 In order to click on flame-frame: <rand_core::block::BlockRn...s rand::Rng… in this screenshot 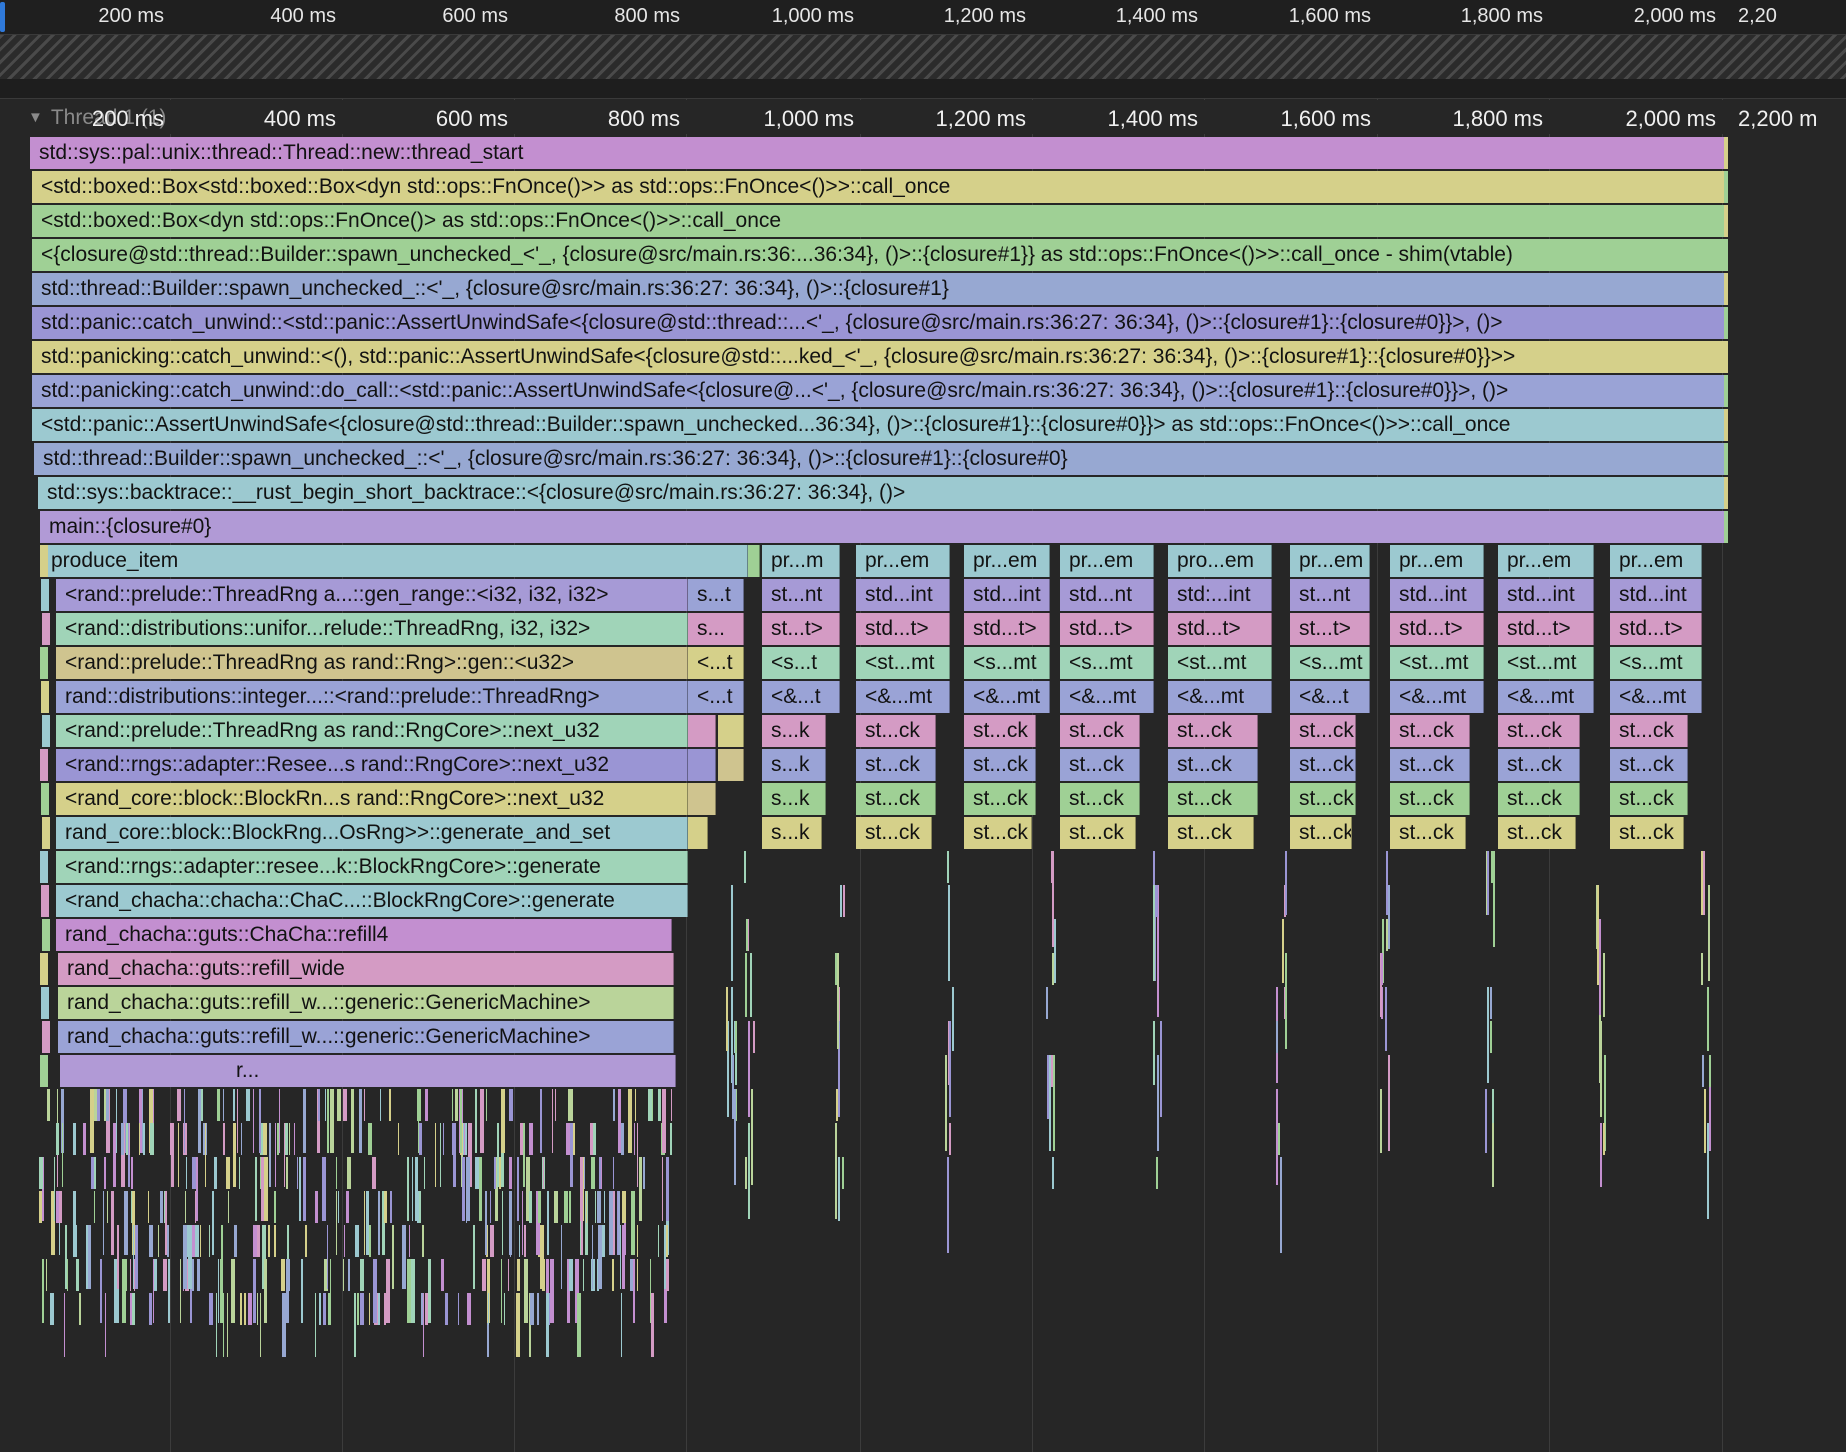, I will do `click(372, 799)`.